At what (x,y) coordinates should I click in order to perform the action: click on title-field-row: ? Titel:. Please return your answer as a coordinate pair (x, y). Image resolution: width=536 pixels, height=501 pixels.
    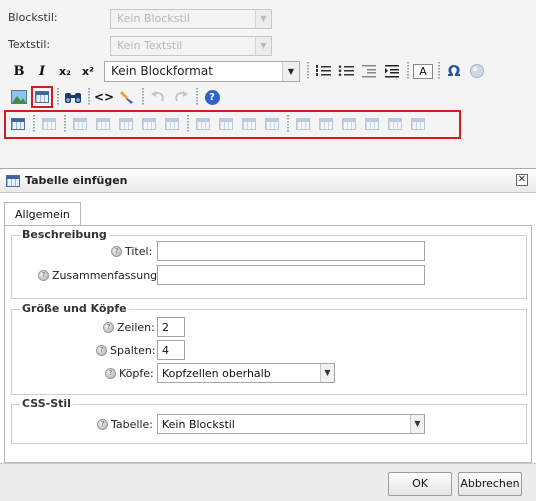
    Looking at the image, I should click on (131, 251).